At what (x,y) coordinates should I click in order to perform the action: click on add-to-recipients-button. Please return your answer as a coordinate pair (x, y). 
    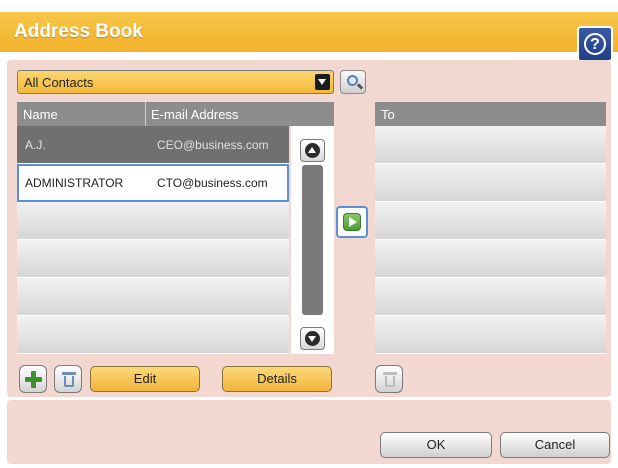
    Looking at the image, I should click on (352, 222).